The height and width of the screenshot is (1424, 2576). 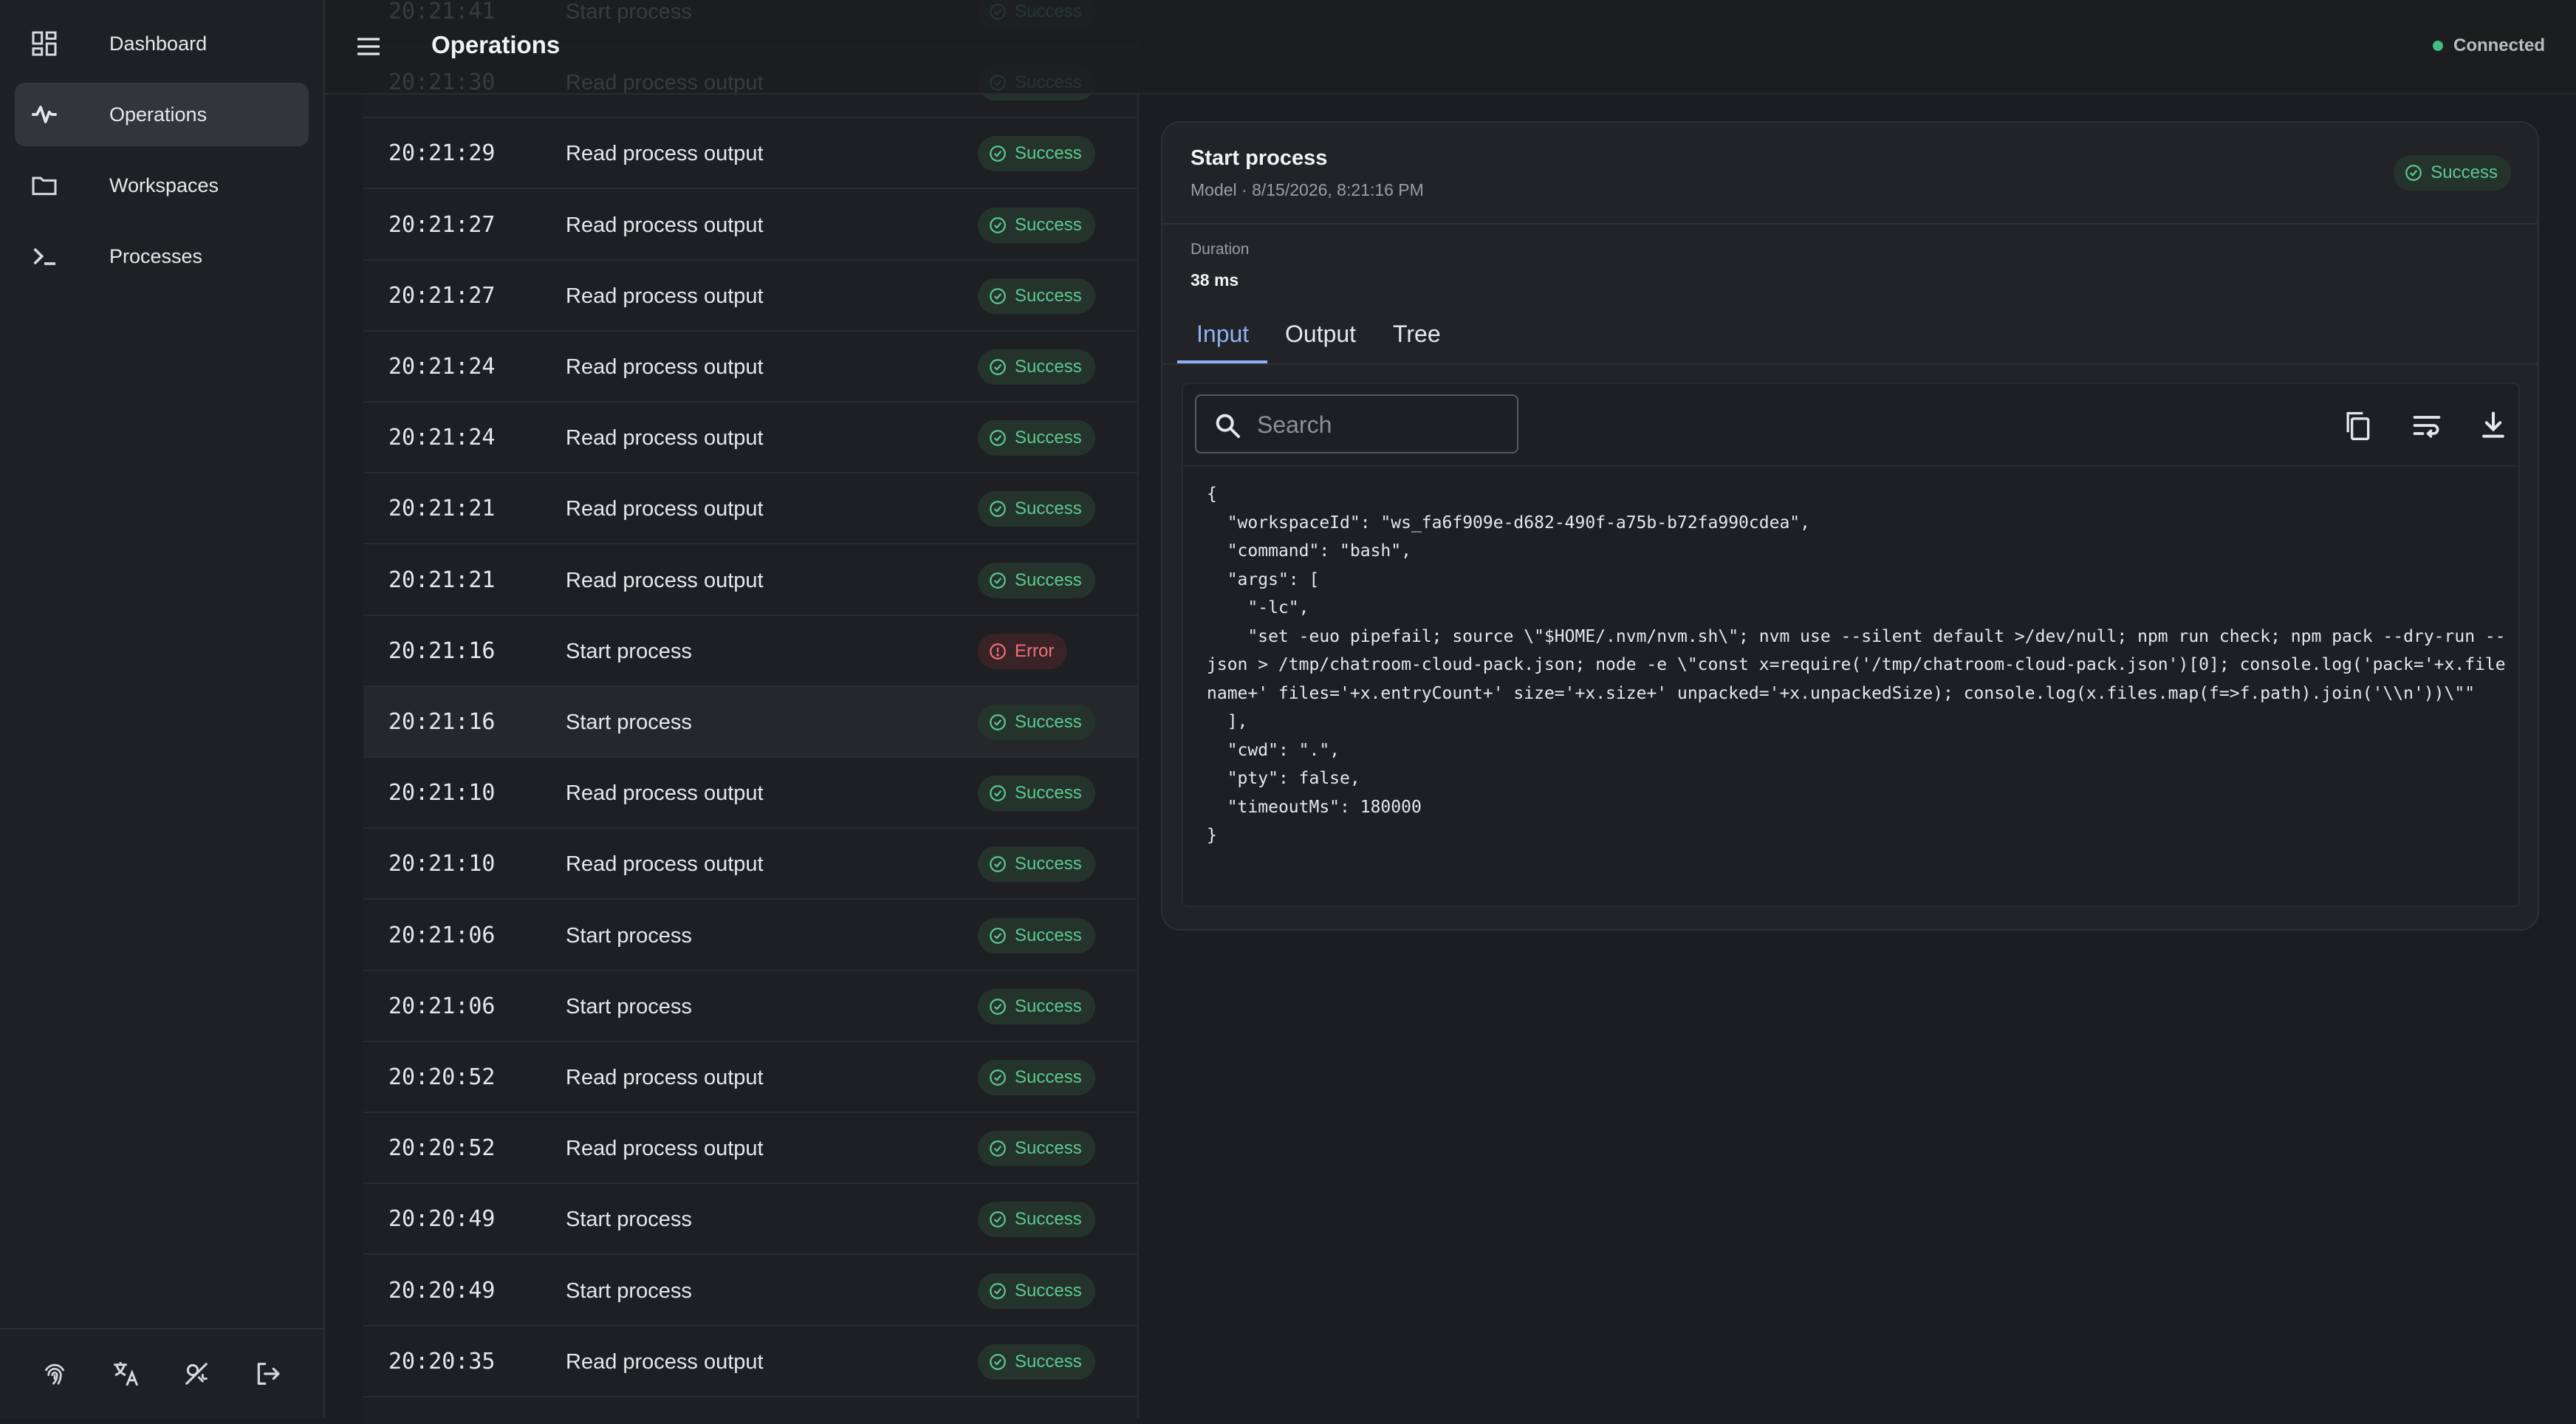 I want to click on operation-row: 20:21:29 Read process output Success, so click(x=750, y=154).